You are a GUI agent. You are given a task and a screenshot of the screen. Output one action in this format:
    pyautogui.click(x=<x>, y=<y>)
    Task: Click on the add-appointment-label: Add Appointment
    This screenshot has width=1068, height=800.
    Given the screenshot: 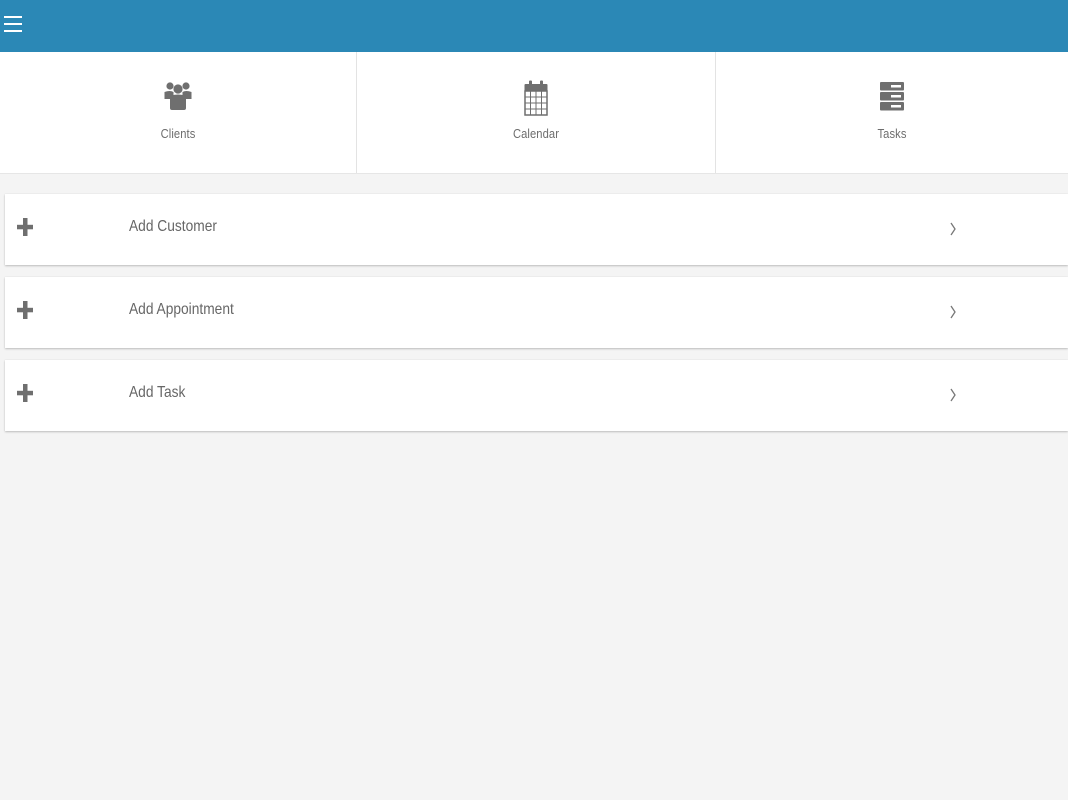 What is the action you would take?
    pyautogui.click(x=181, y=309)
    